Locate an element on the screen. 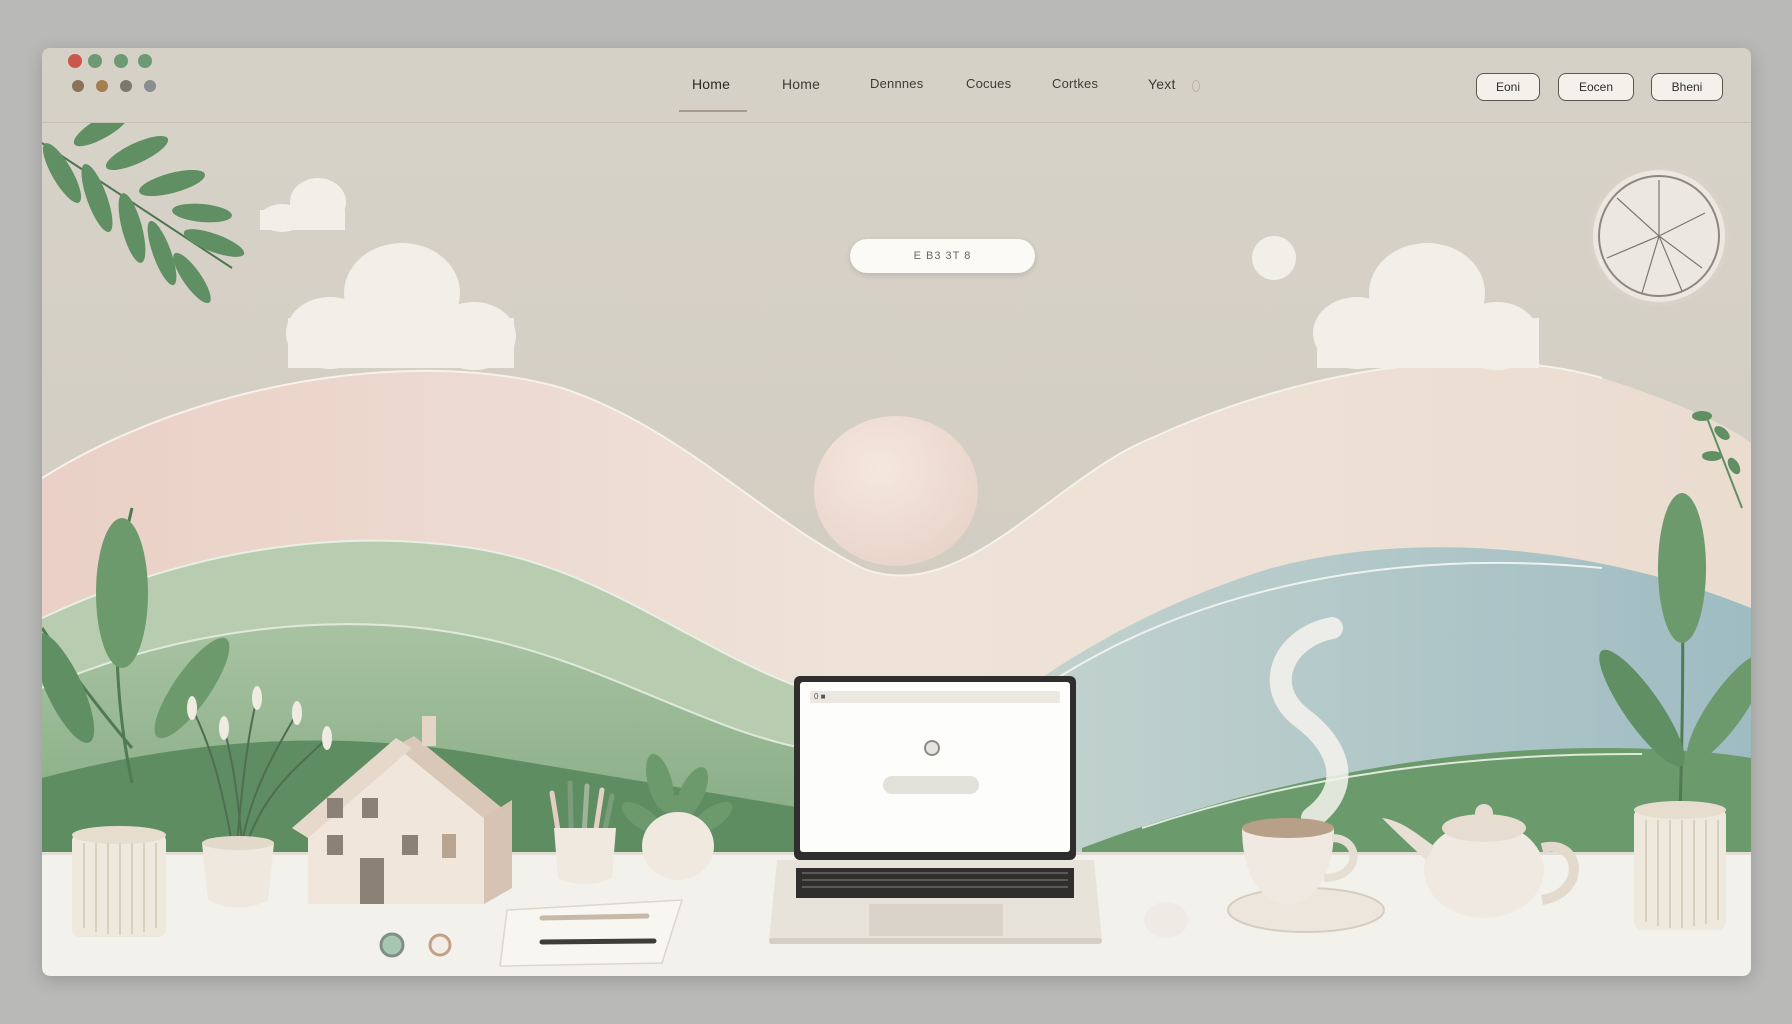 Image resolution: width=1792 pixels, height=1024 pixels. active-tab-indicator is located at coordinates (713, 111).